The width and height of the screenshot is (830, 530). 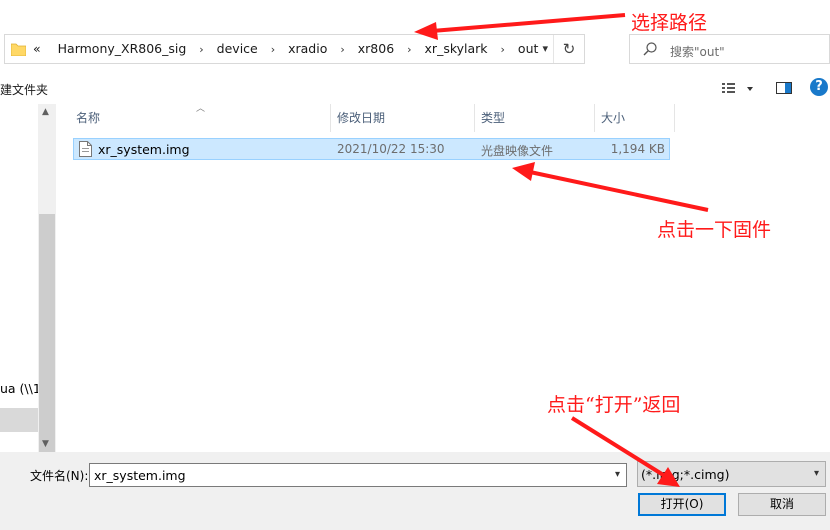 What do you see at coordinates (731, 474) in the screenshot?
I see `file-type-filter: (*.img;*.cimg) ▾` at bounding box center [731, 474].